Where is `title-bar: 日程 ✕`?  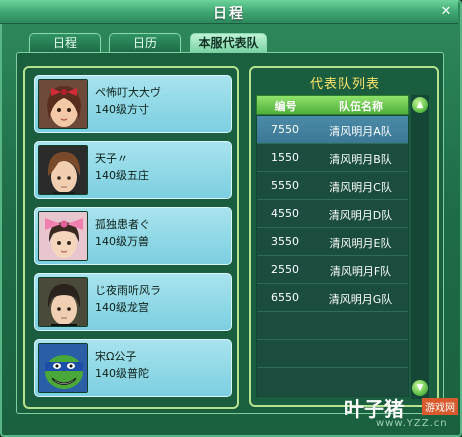 title-bar: 日程 ✕ is located at coordinates (229, 12).